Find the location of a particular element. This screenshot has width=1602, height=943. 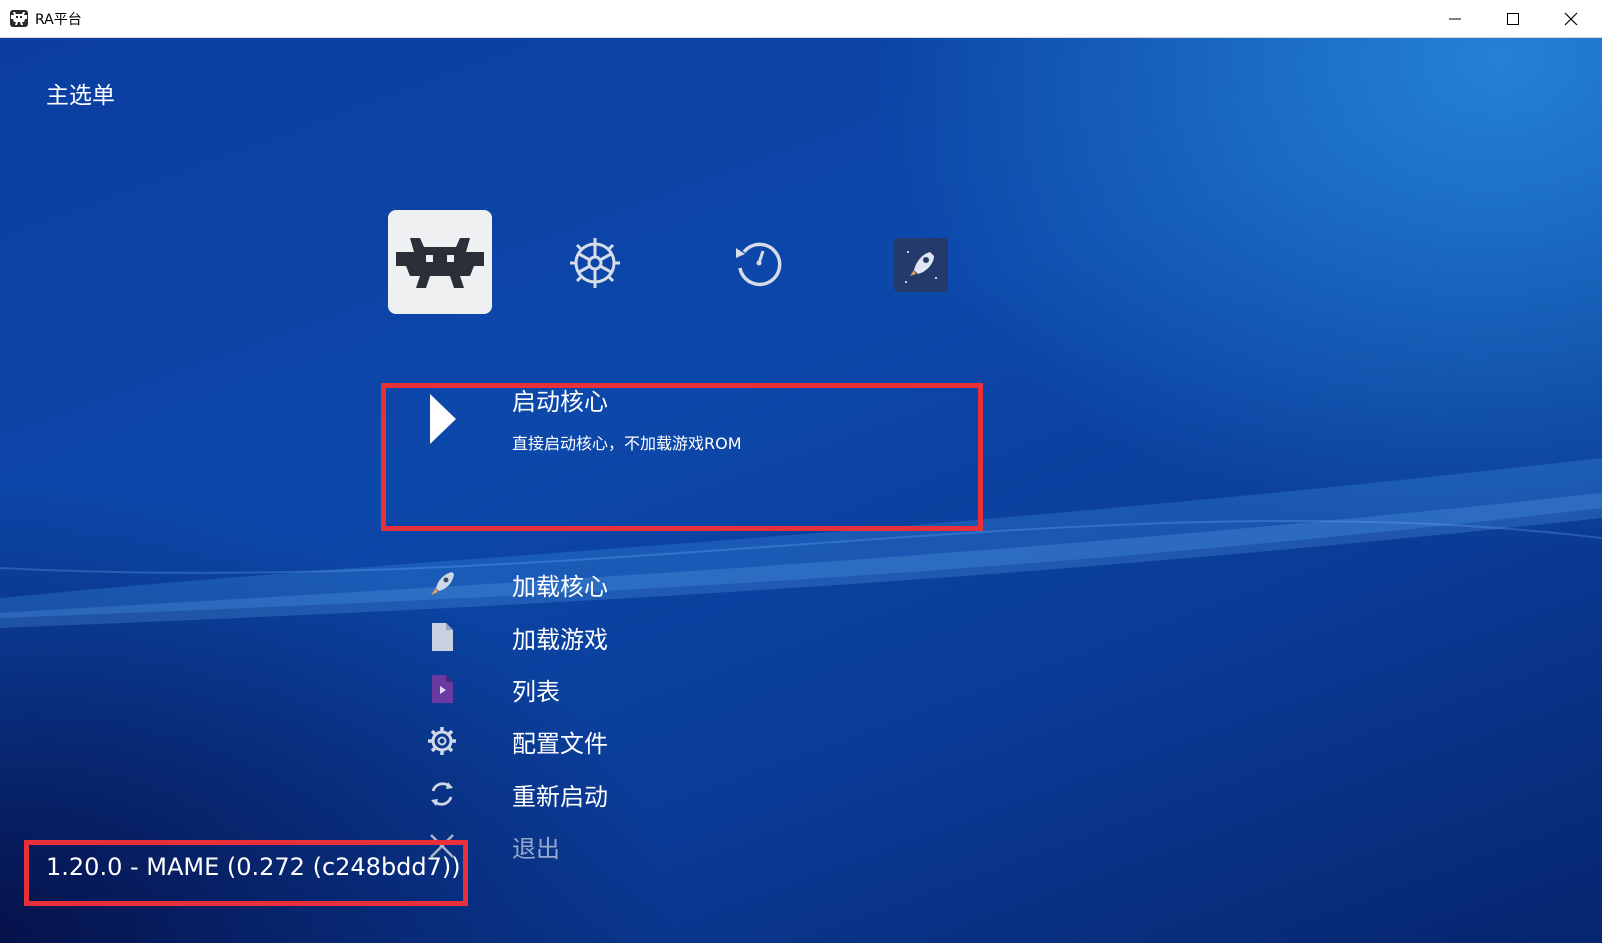

minimize-button is located at coordinates (1455, 18).